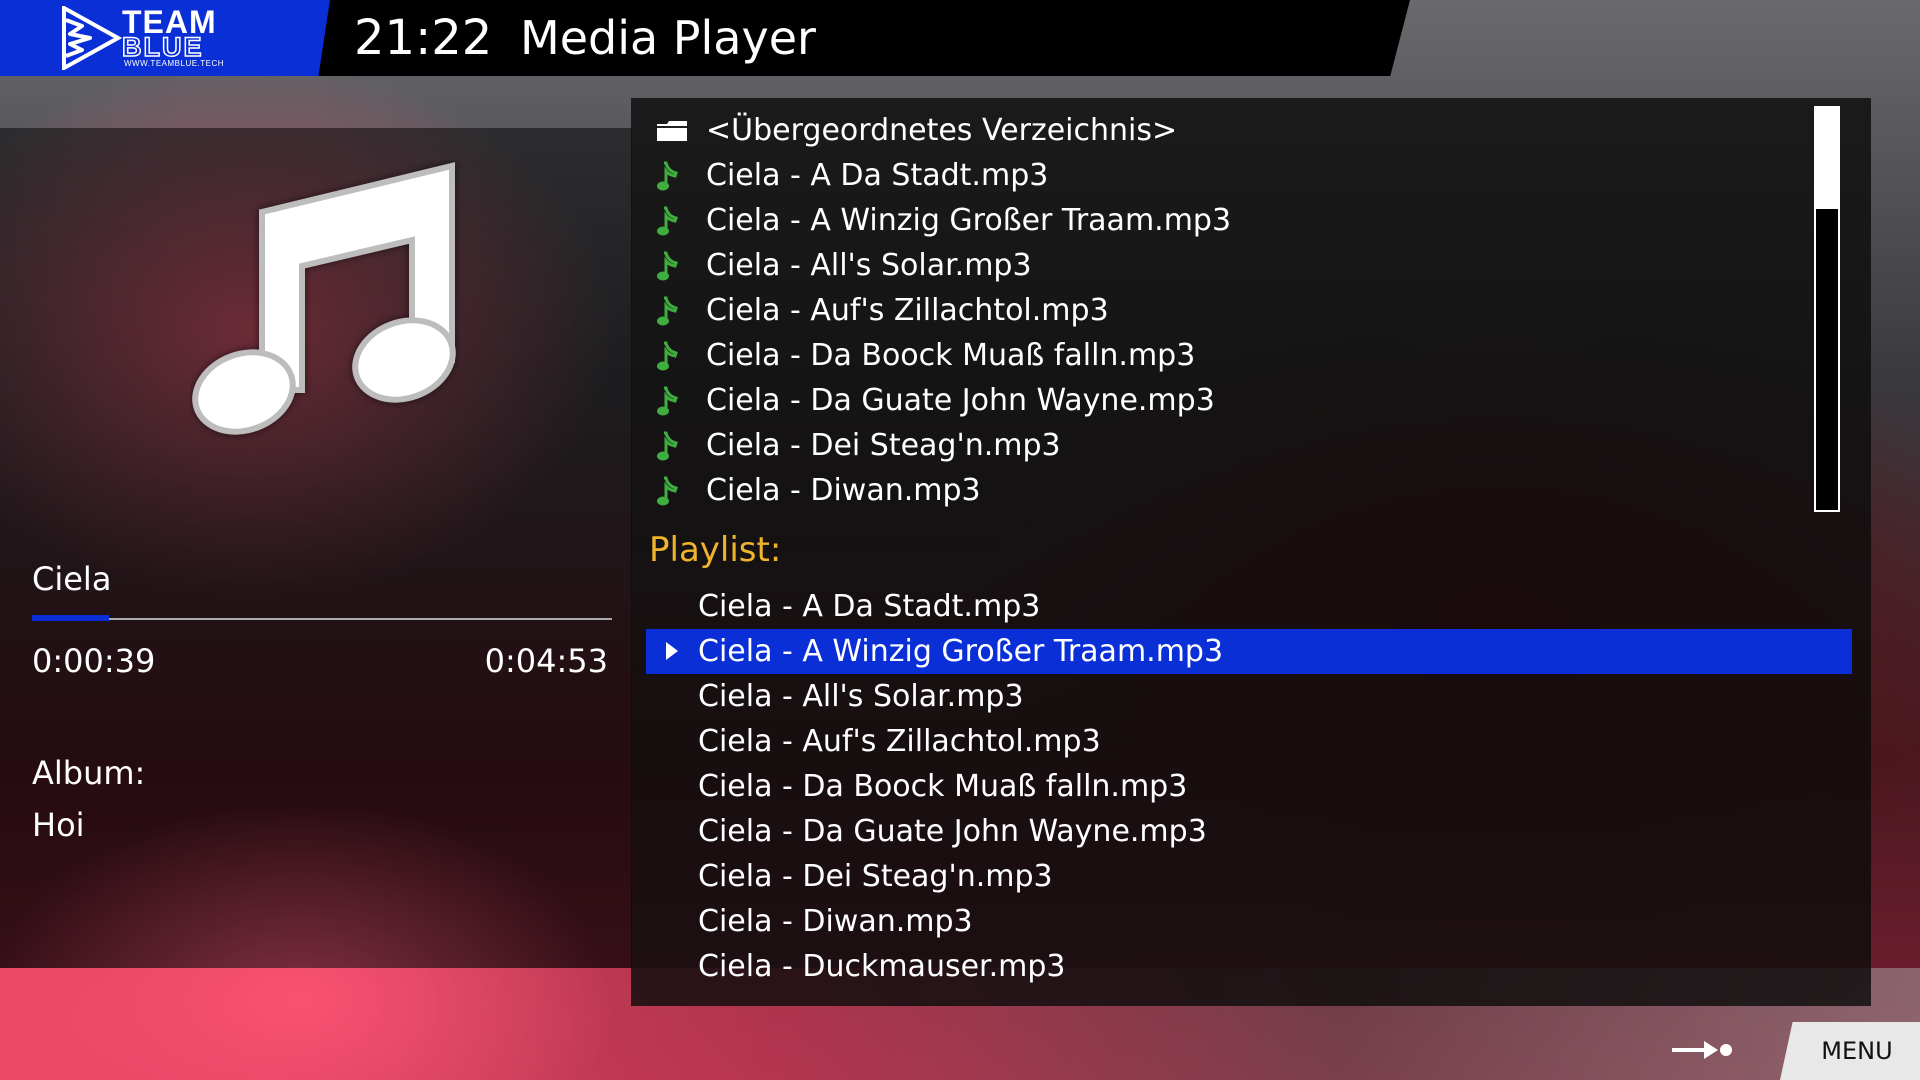  What do you see at coordinates (843, 490) in the screenshot?
I see `file-item-label: Ciela - Diwan.mp3` at bounding box center [843, 490].